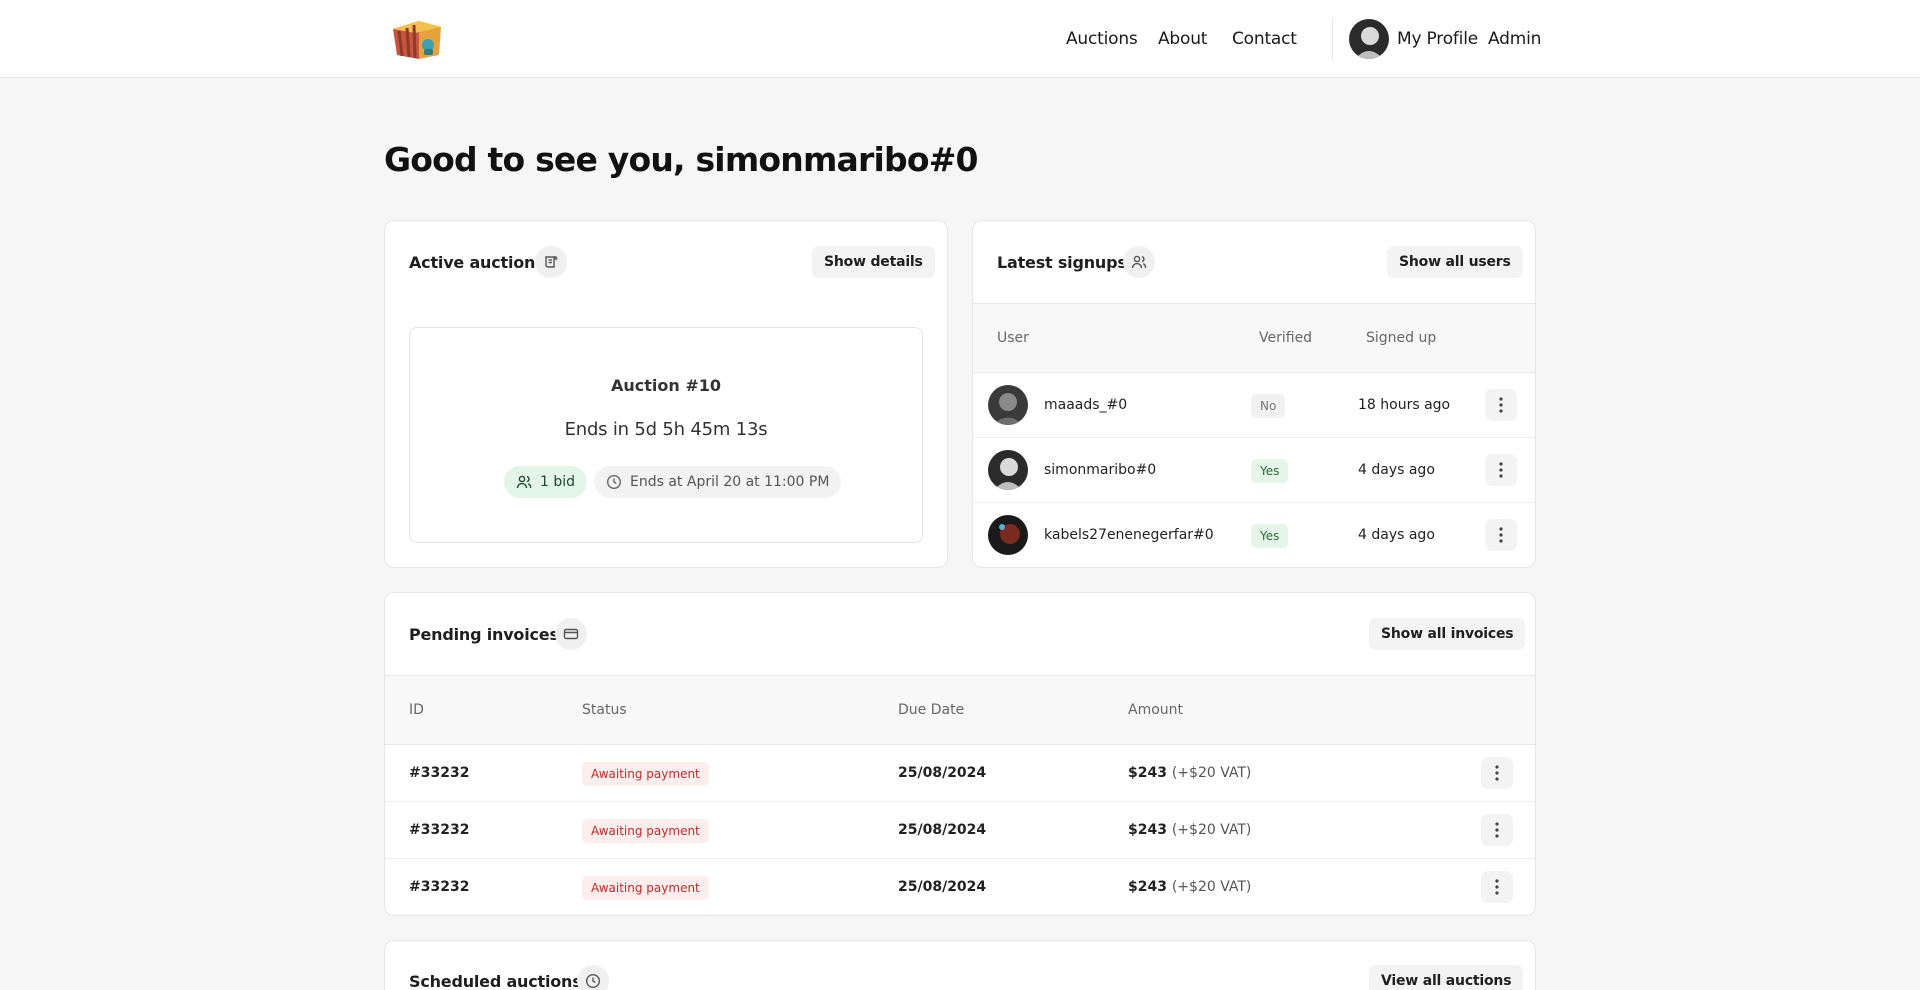 The height and width of the screenshot is (990, 1920). What do you see at coordinates (666, 429) in the screenshot?
I see `auction-countdown: Ends in 5d 5h 45m 13s` at bounding box center [666, 429].